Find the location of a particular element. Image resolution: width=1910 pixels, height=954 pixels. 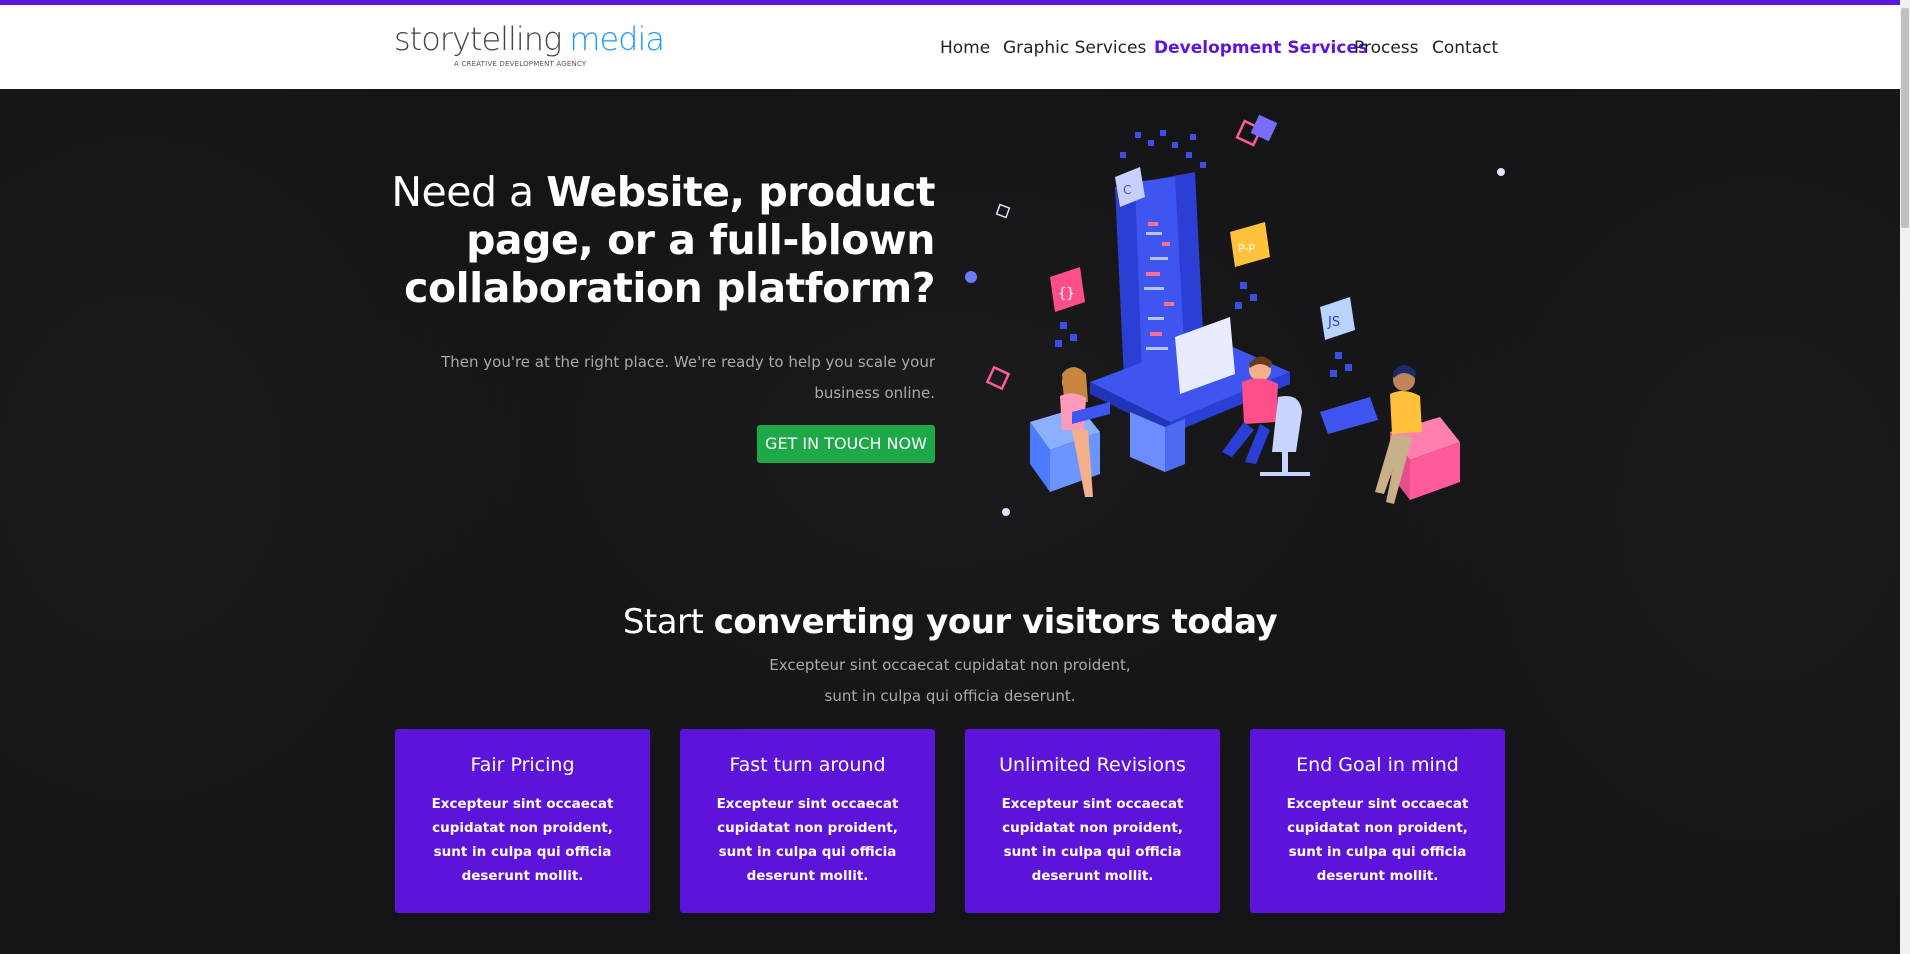

logo-wordmark: storytelling media is located at coordinates (529, 39).